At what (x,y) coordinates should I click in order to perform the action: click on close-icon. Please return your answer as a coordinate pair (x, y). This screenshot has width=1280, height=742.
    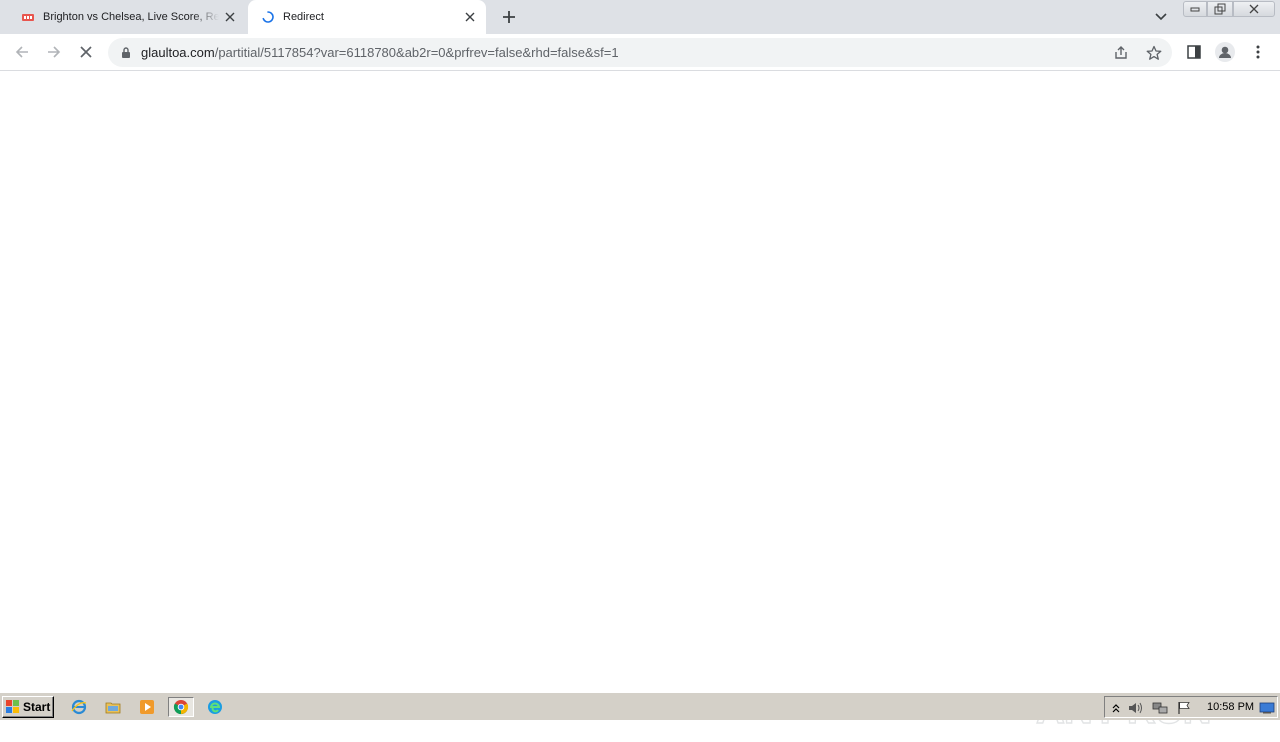
    Looking at the image, I should click on (1254, 9).